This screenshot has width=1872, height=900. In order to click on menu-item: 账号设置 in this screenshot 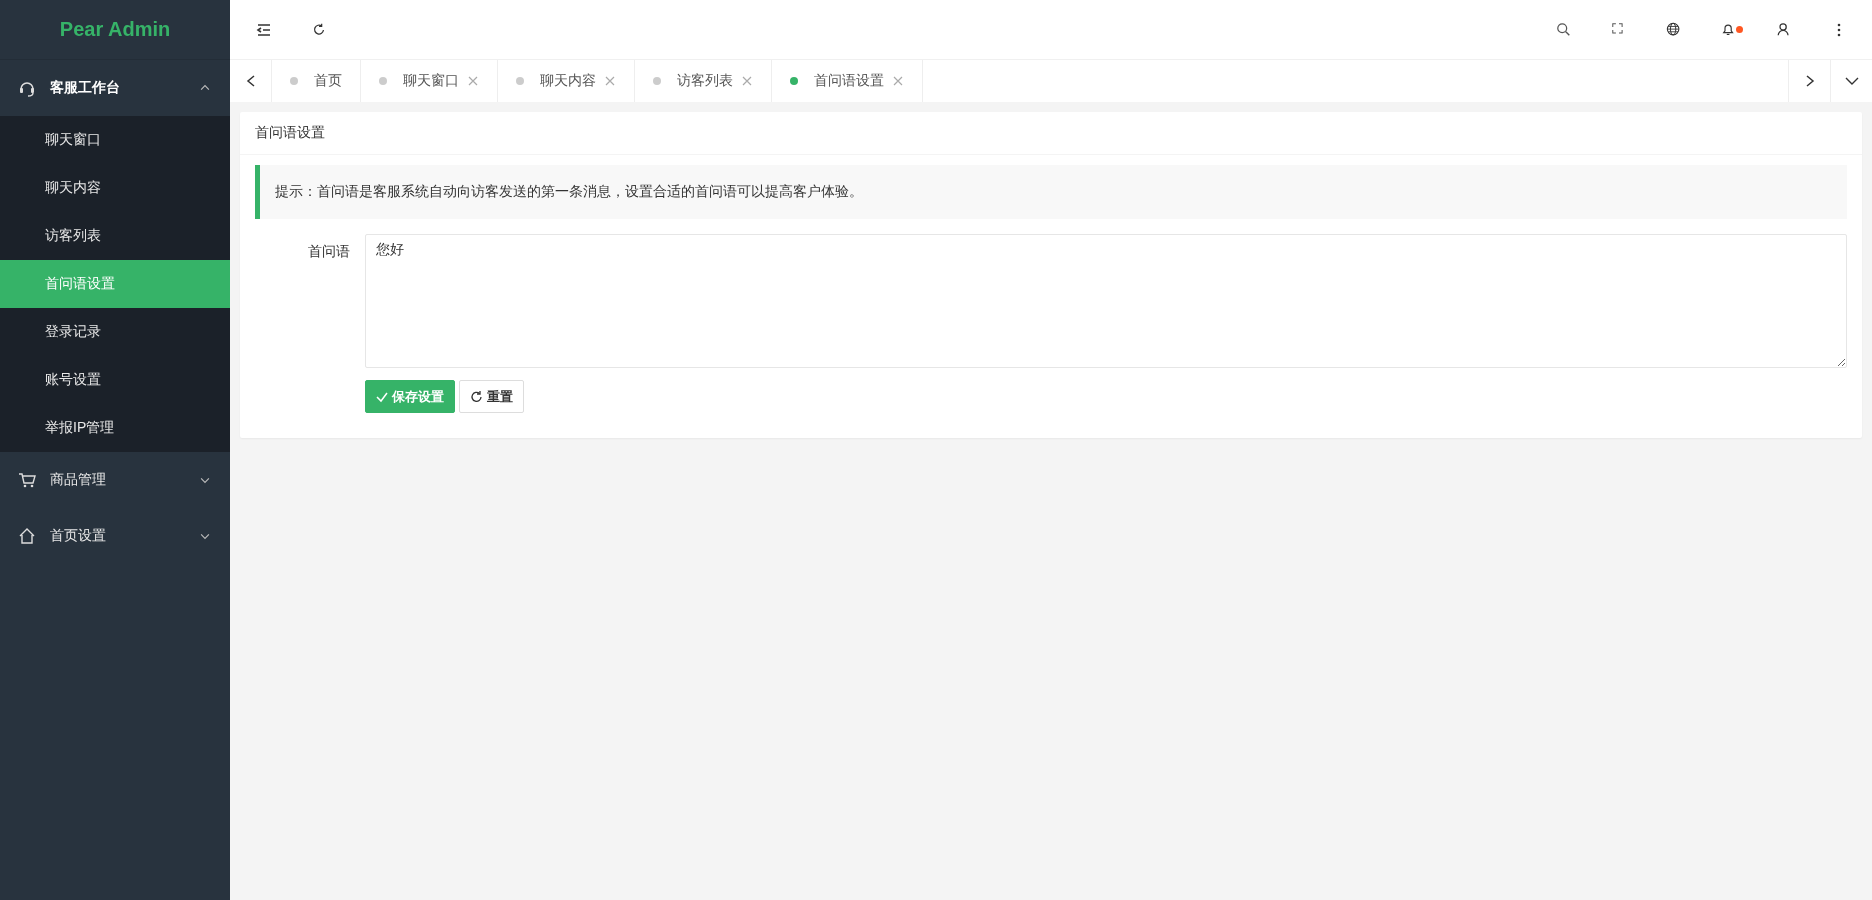, I will do `click(115, 380)`.